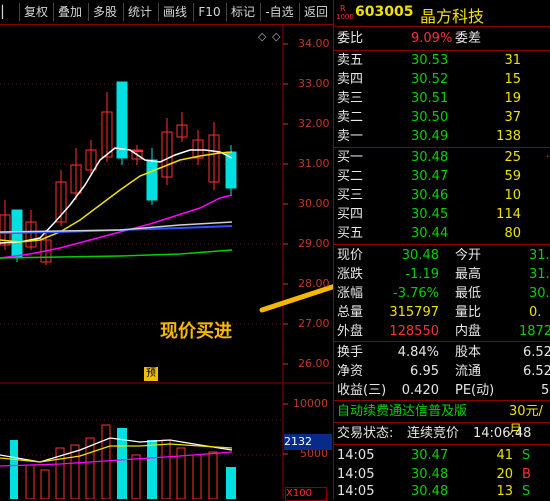  Describe the element at coordinates (439, 312) in the screenshot. I see `quote-row: 总量 315797 量比 0.` at that location.